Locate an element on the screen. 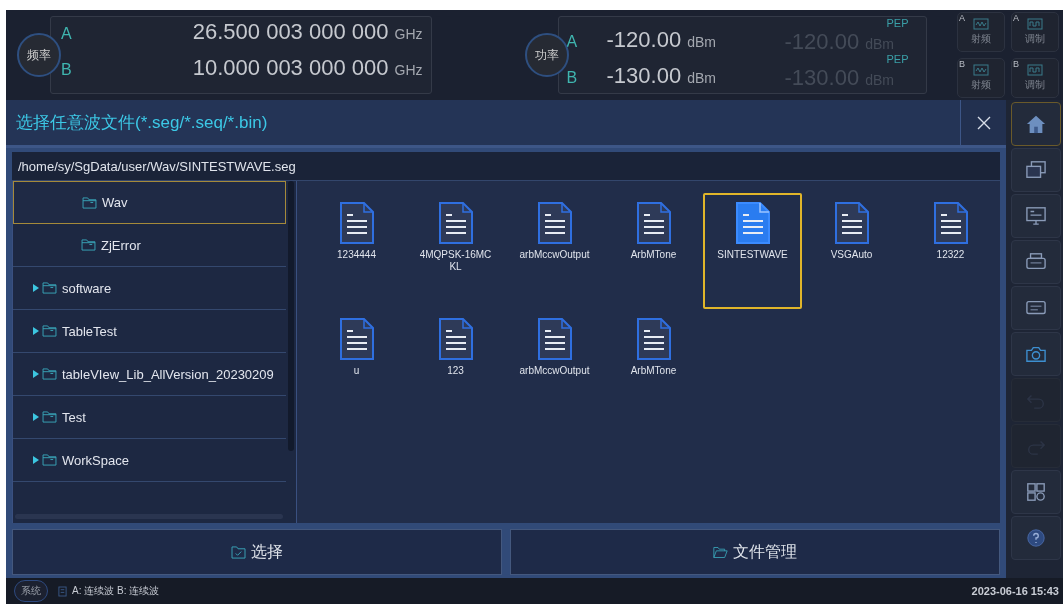 This screenshot has height=604, width=1063. path-field: /home/sy/SgData/user/Wav/SINTESTWAVE.seg is located at coordinates (506, 166).